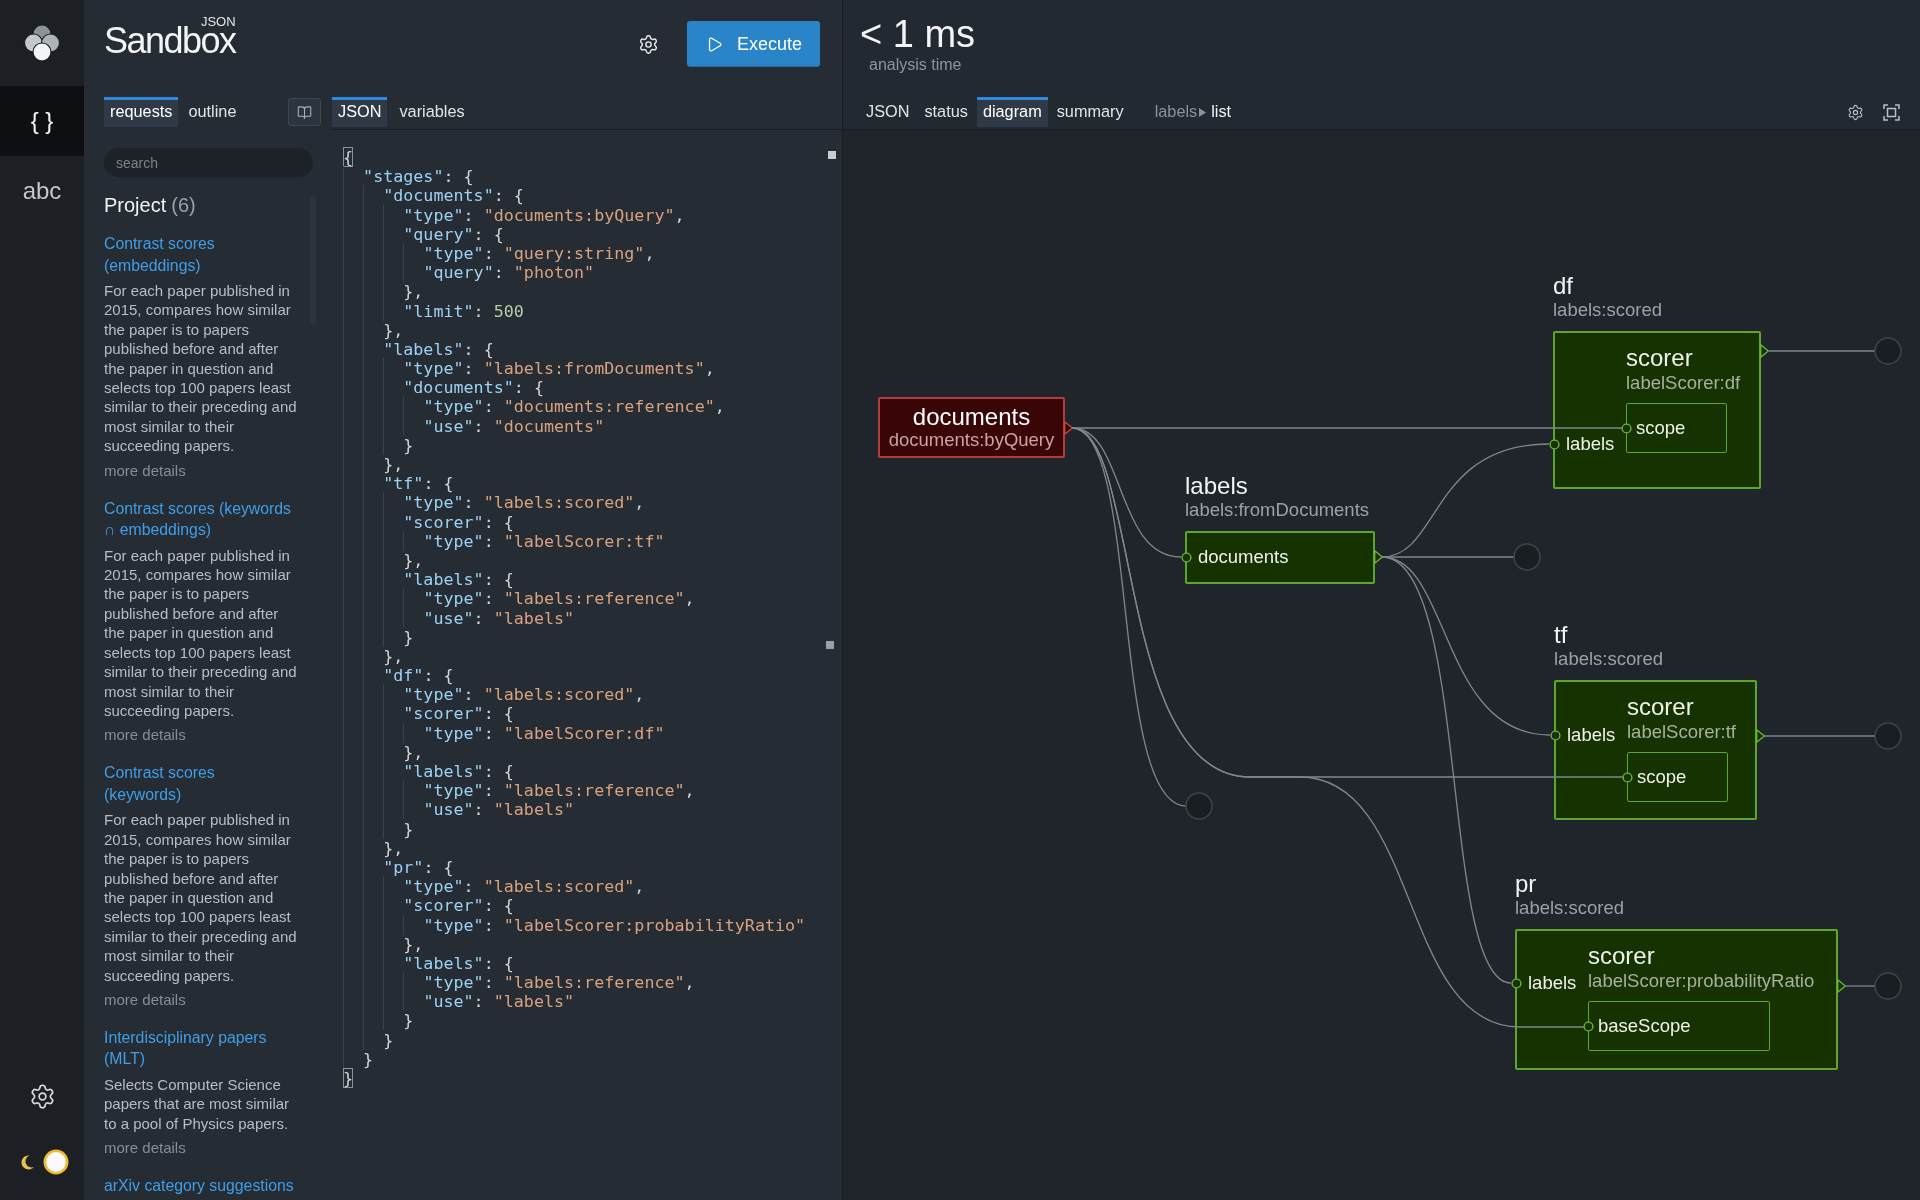  What do you see at coordinates (398, 484) in the screenshot?
I see `code-line: "tf": {` at bounding box center [398, 484].